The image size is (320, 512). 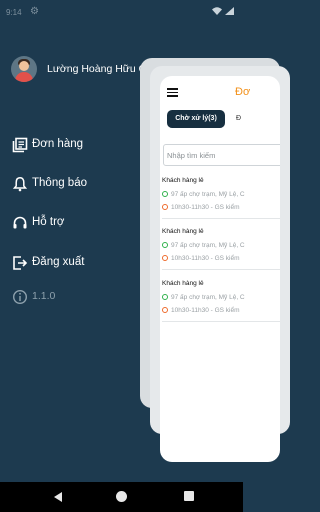 I want to click on back-icon, so click(x=58, y=497).